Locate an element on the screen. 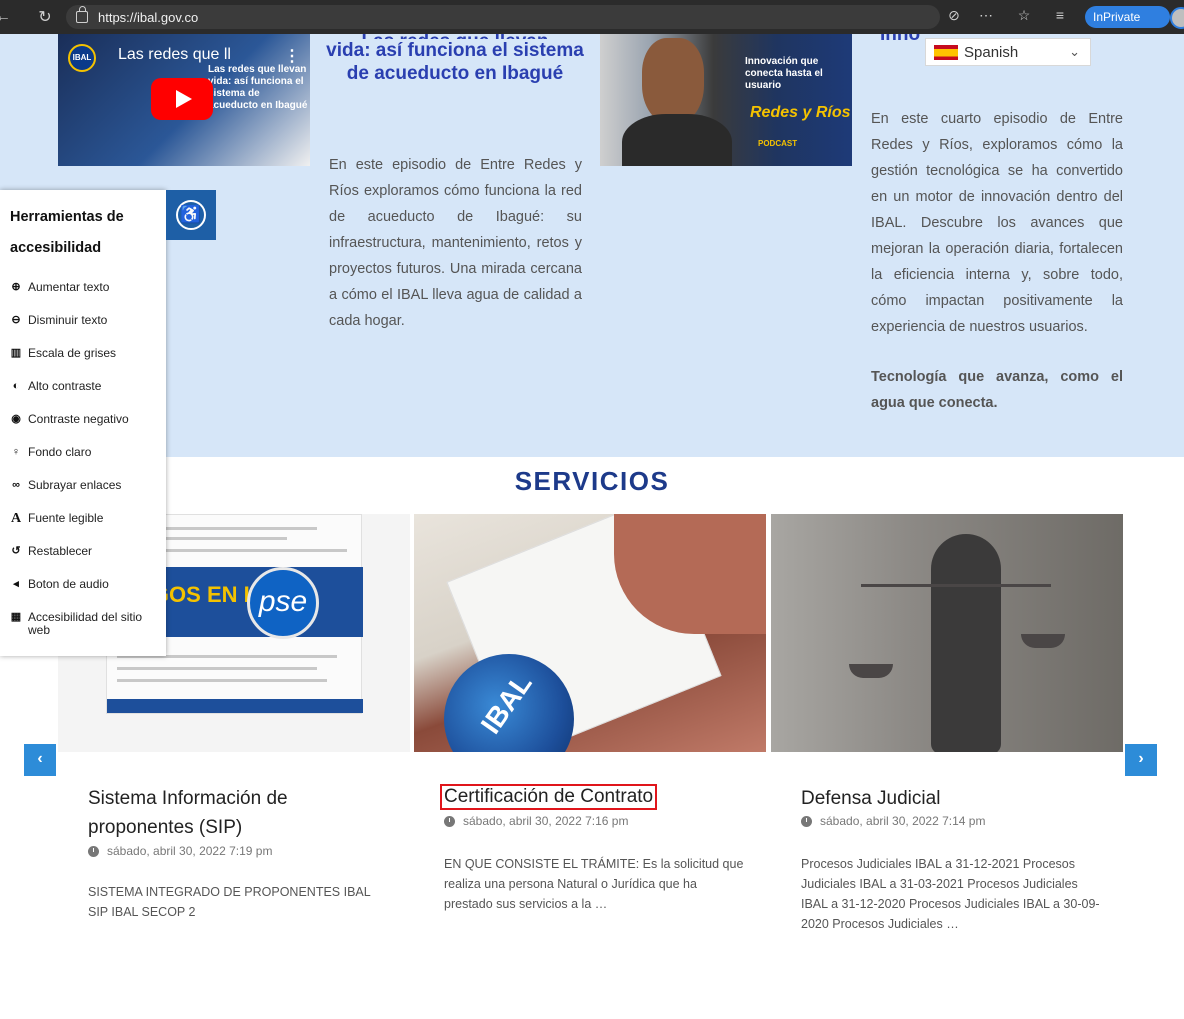 The width and height of the screenshot is (1184, 1019). acc-underline-links: ∞ Subrayar enlaces is located at coordinates (87, 485).